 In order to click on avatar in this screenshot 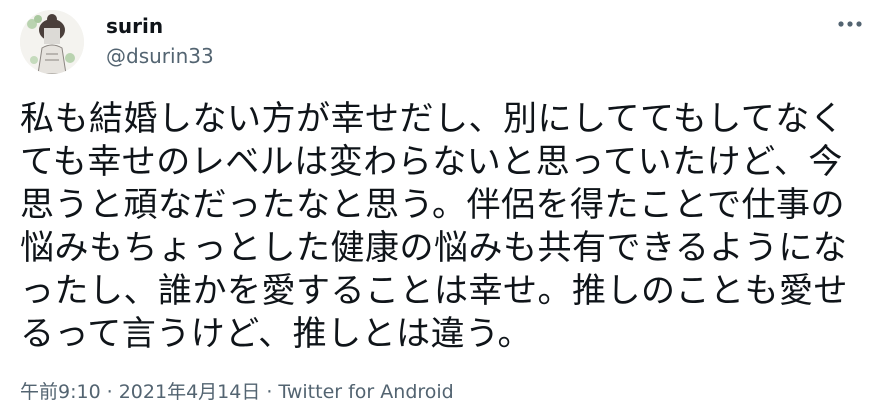, I will do `click(52, 42)`.